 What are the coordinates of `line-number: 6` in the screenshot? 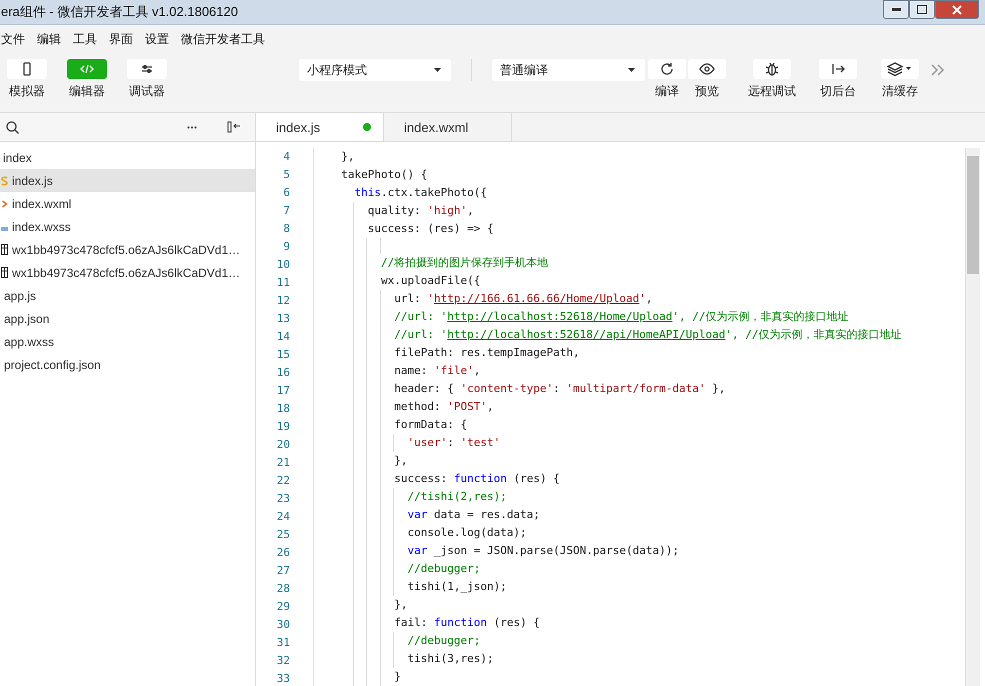 It's located at (286, 193).